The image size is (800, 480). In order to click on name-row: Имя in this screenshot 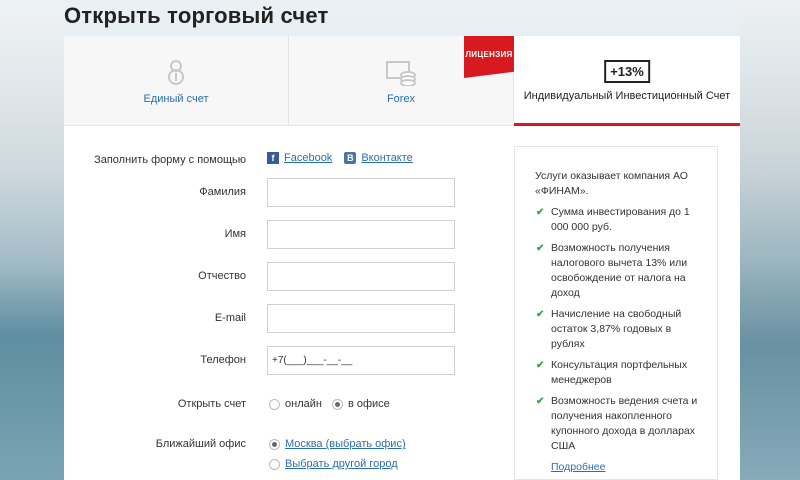, I will do `click(284, 235)`.